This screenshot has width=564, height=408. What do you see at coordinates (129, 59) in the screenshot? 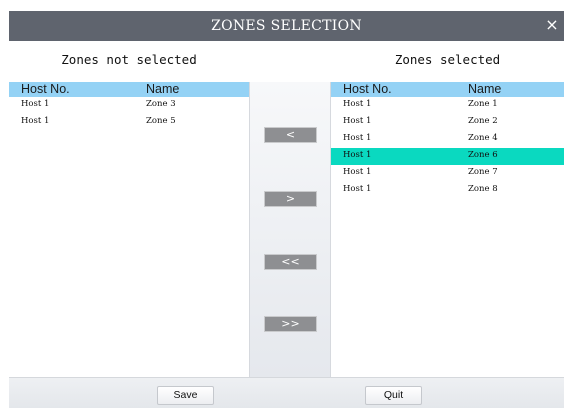
I see `zones-not-selected-heading: Zones not selected` at bounding box center [129, 59].